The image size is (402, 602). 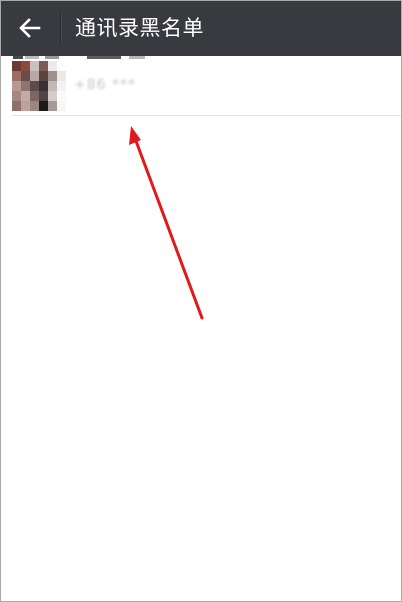 I want to click on page-title: 通讯录黑名单, so click(x=139, y=28).